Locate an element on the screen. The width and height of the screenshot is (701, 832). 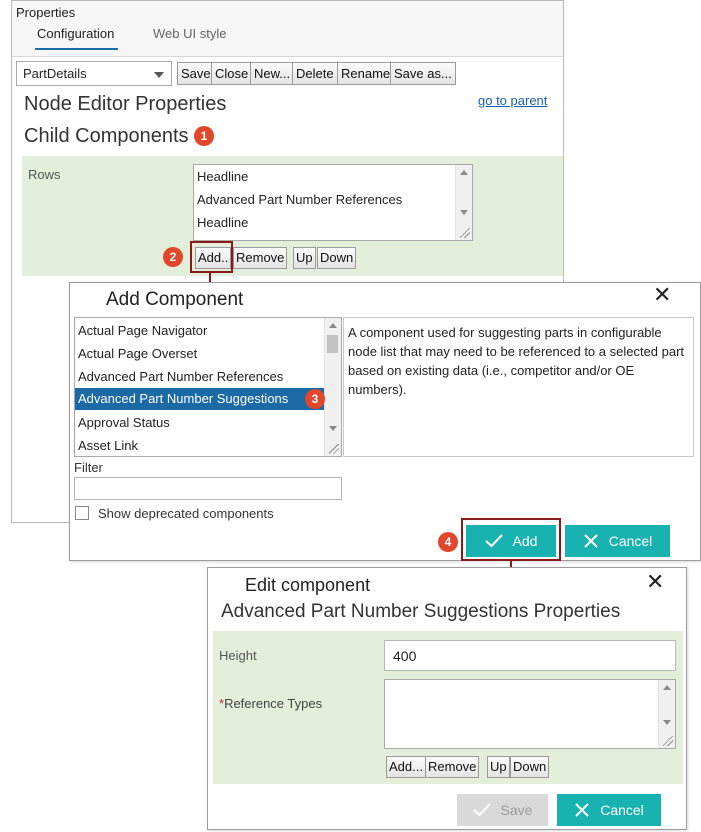
show-deprecated-checkbox is located at coordinates (82, 513).